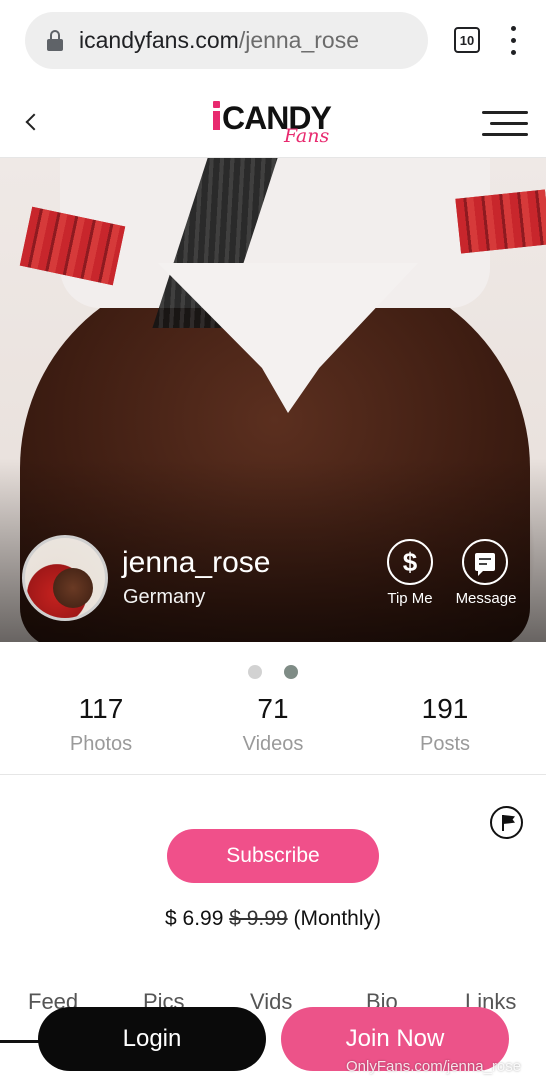  I want to click on logo-subscript: Fans, so click(307, 136).